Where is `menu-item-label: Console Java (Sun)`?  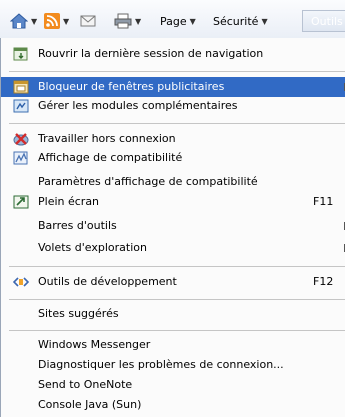 menu-item-label: Console Java (Sun) is located at coordinates (90, 404).